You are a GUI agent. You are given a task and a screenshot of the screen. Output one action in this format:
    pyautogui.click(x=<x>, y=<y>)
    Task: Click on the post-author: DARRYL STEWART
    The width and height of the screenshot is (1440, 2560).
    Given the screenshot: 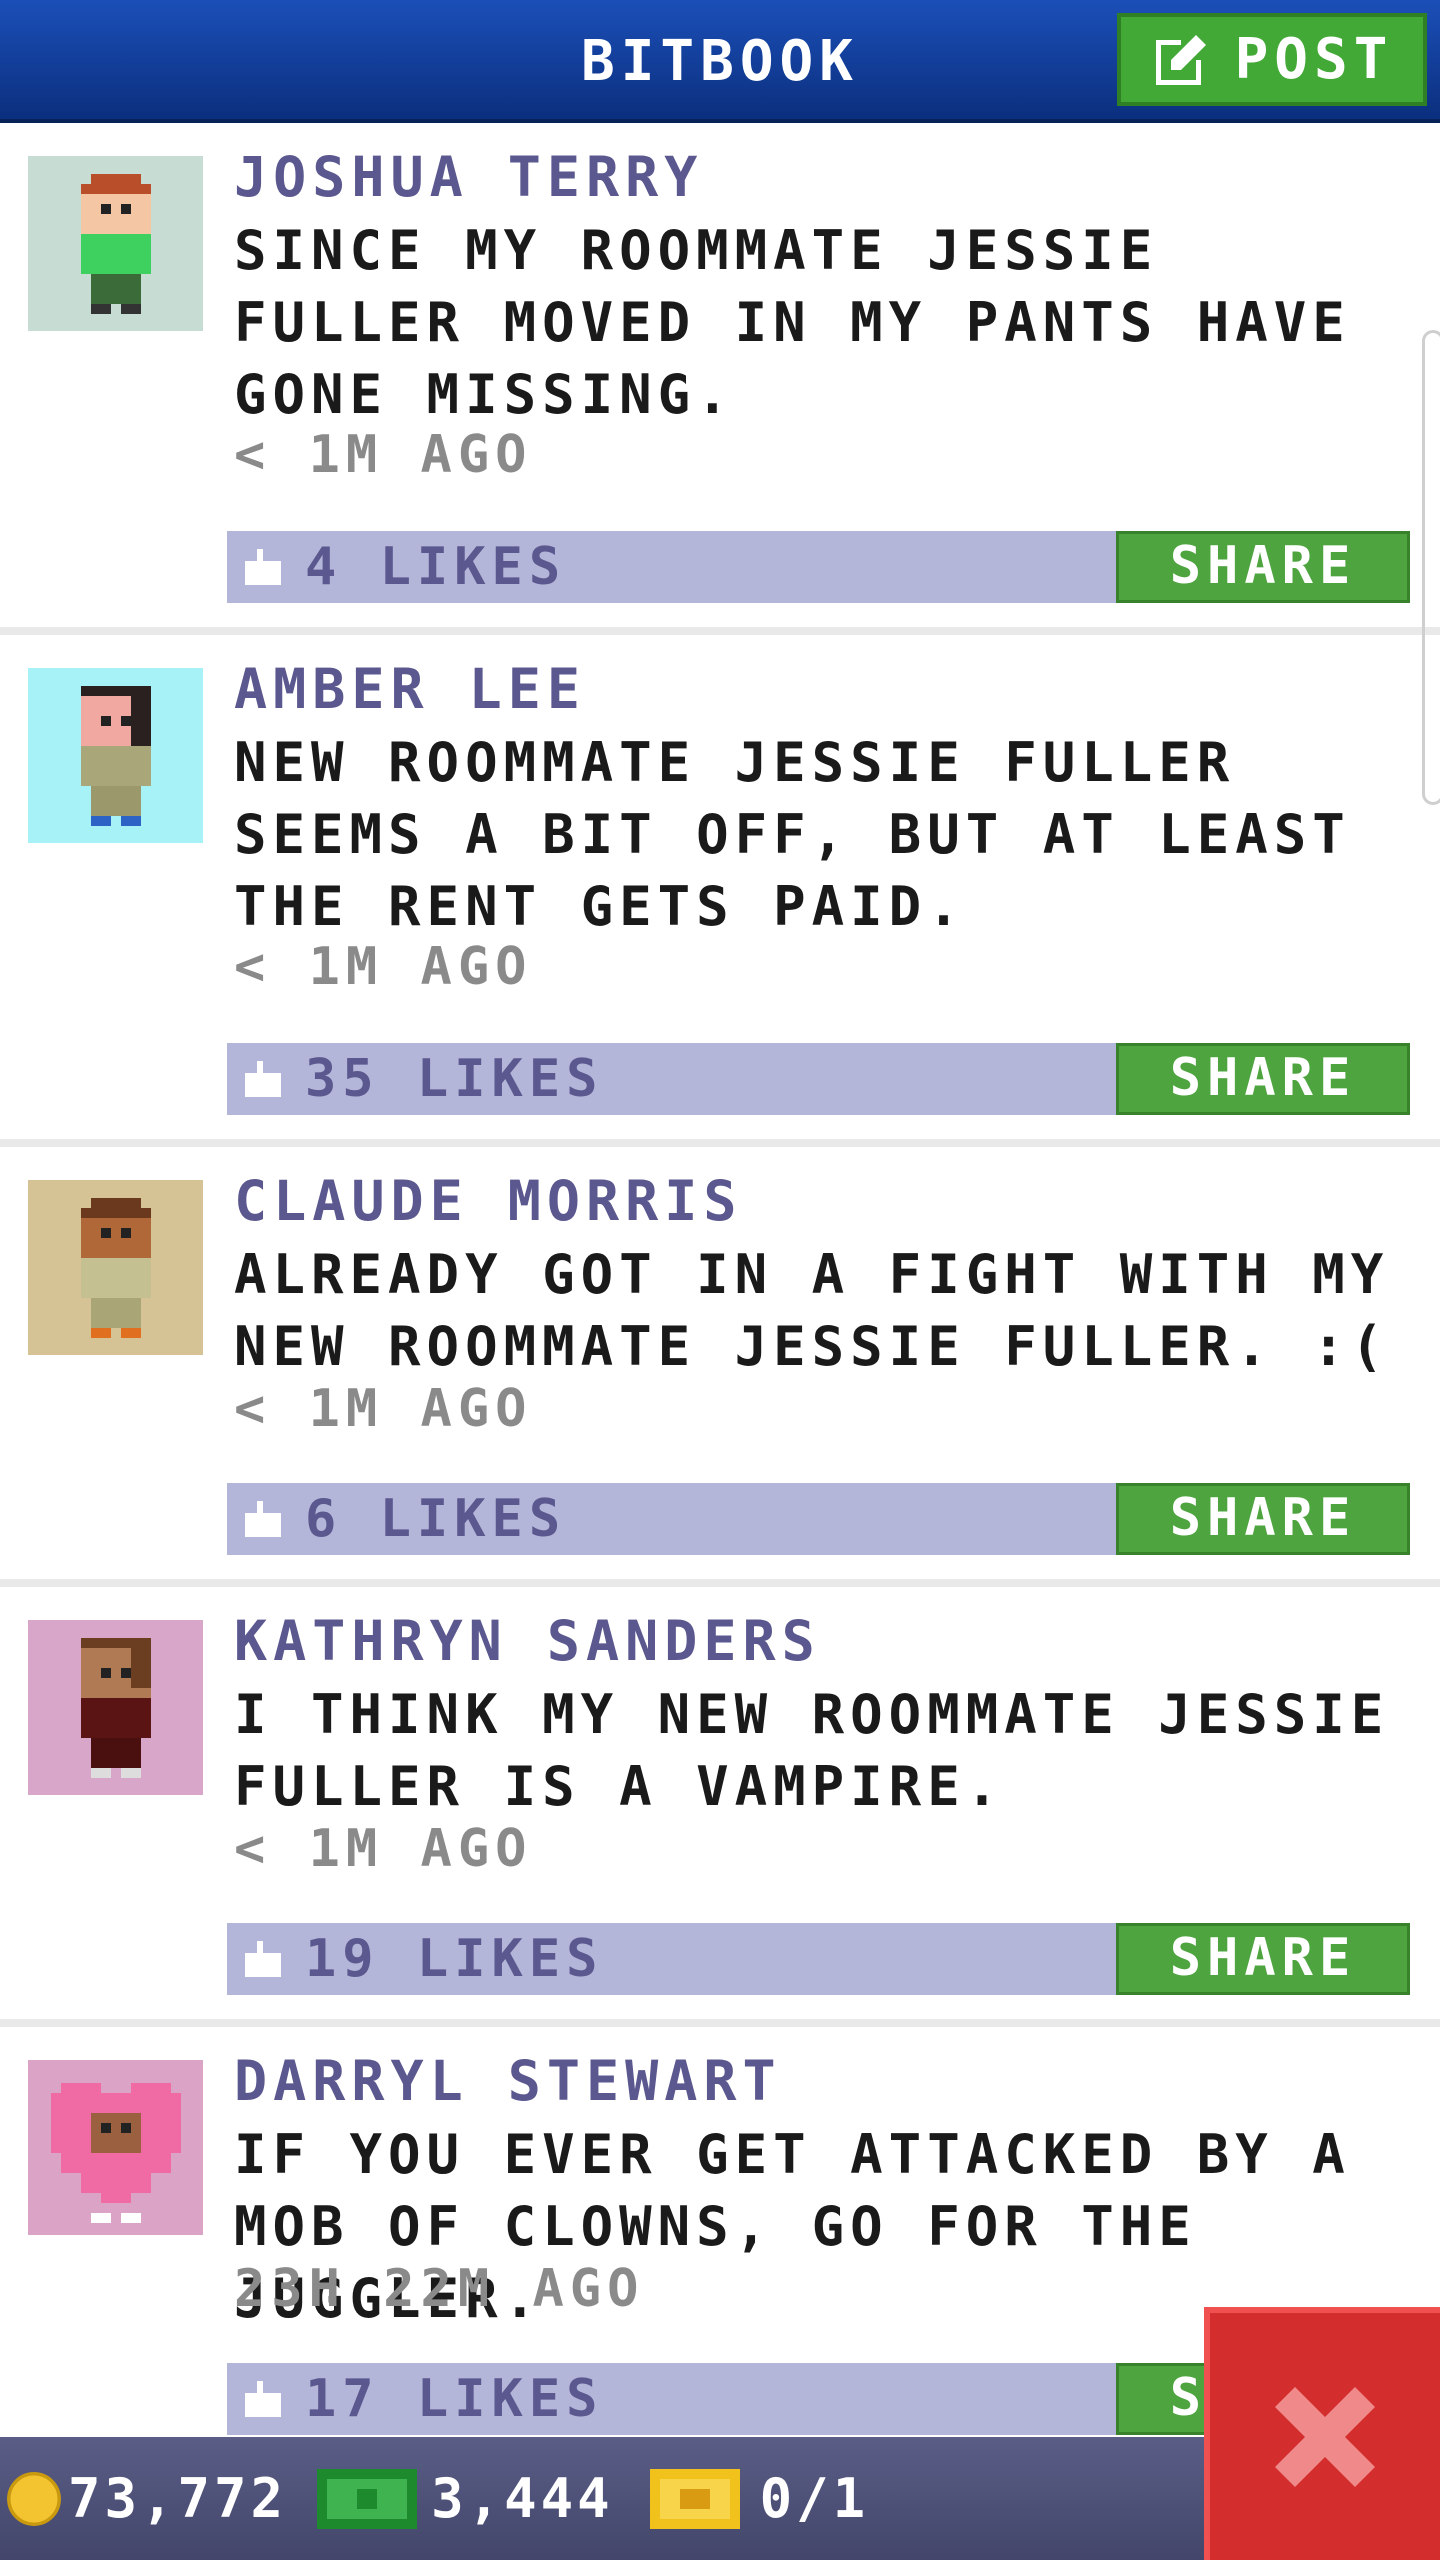 What is the action you would take?
    pyautogui.click(x=508, y=2081)
    